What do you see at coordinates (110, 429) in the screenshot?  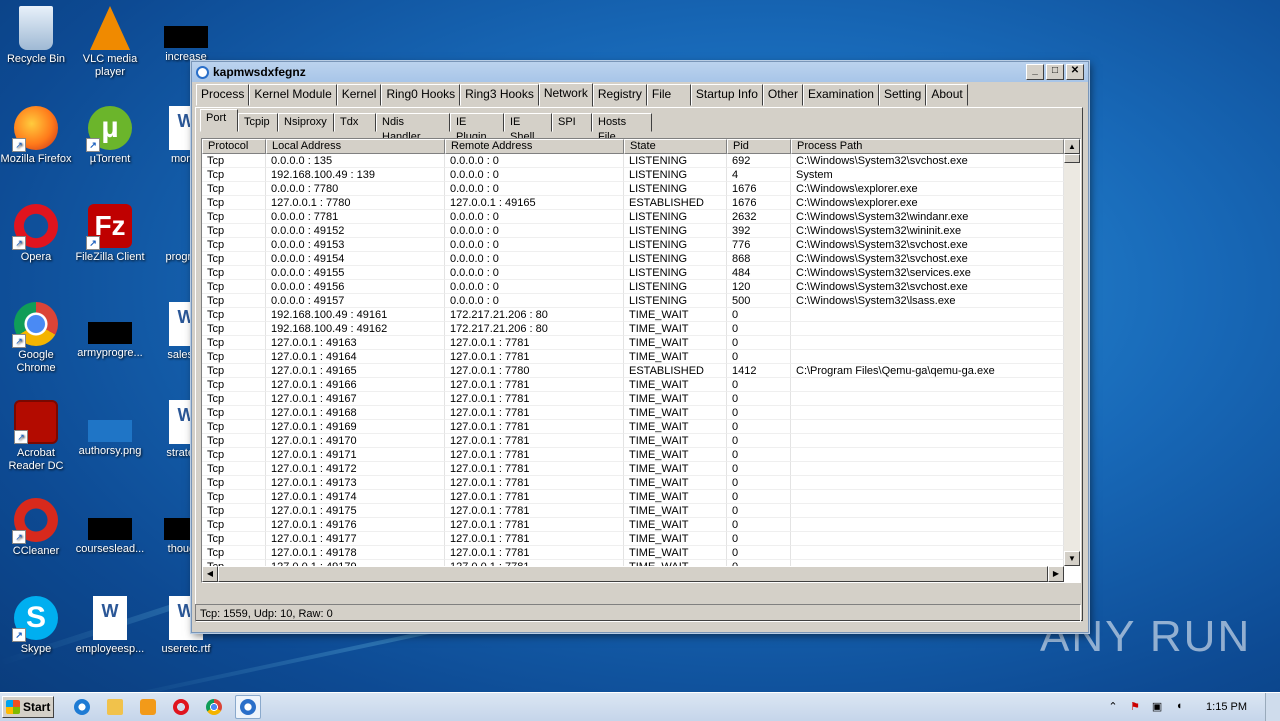 I see `desktop-icon-authorsy: authorsy.png` at bounding box center [110, 429].